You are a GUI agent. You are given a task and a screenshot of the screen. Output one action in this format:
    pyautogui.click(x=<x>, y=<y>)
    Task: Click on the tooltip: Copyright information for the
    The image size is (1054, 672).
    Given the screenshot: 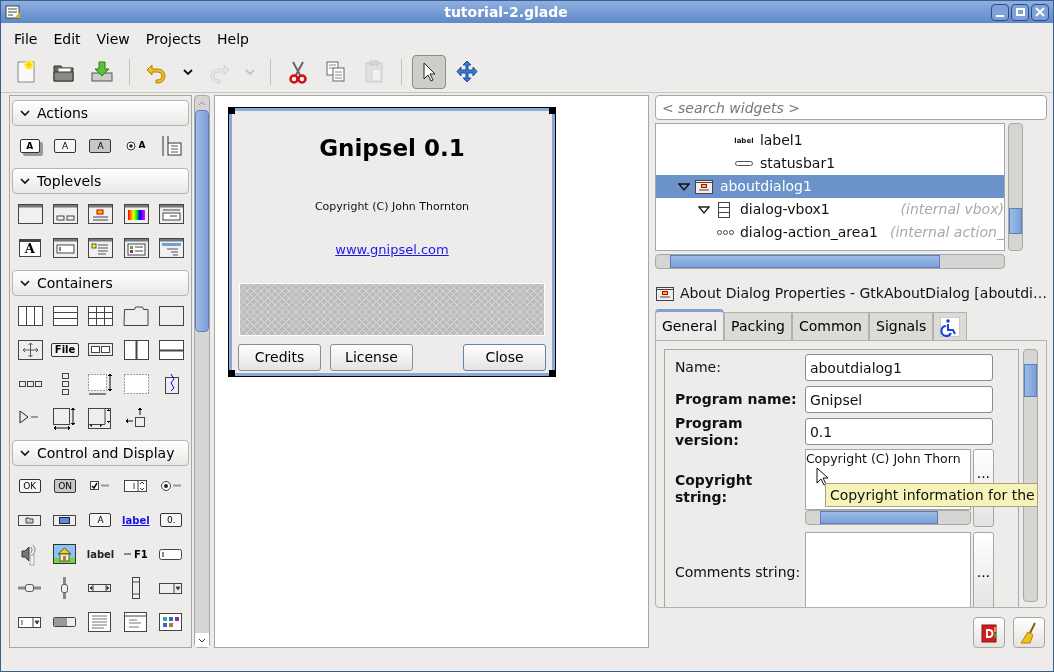 What is the action you would take?
    pyautogui.click(x=931, y=495)
    